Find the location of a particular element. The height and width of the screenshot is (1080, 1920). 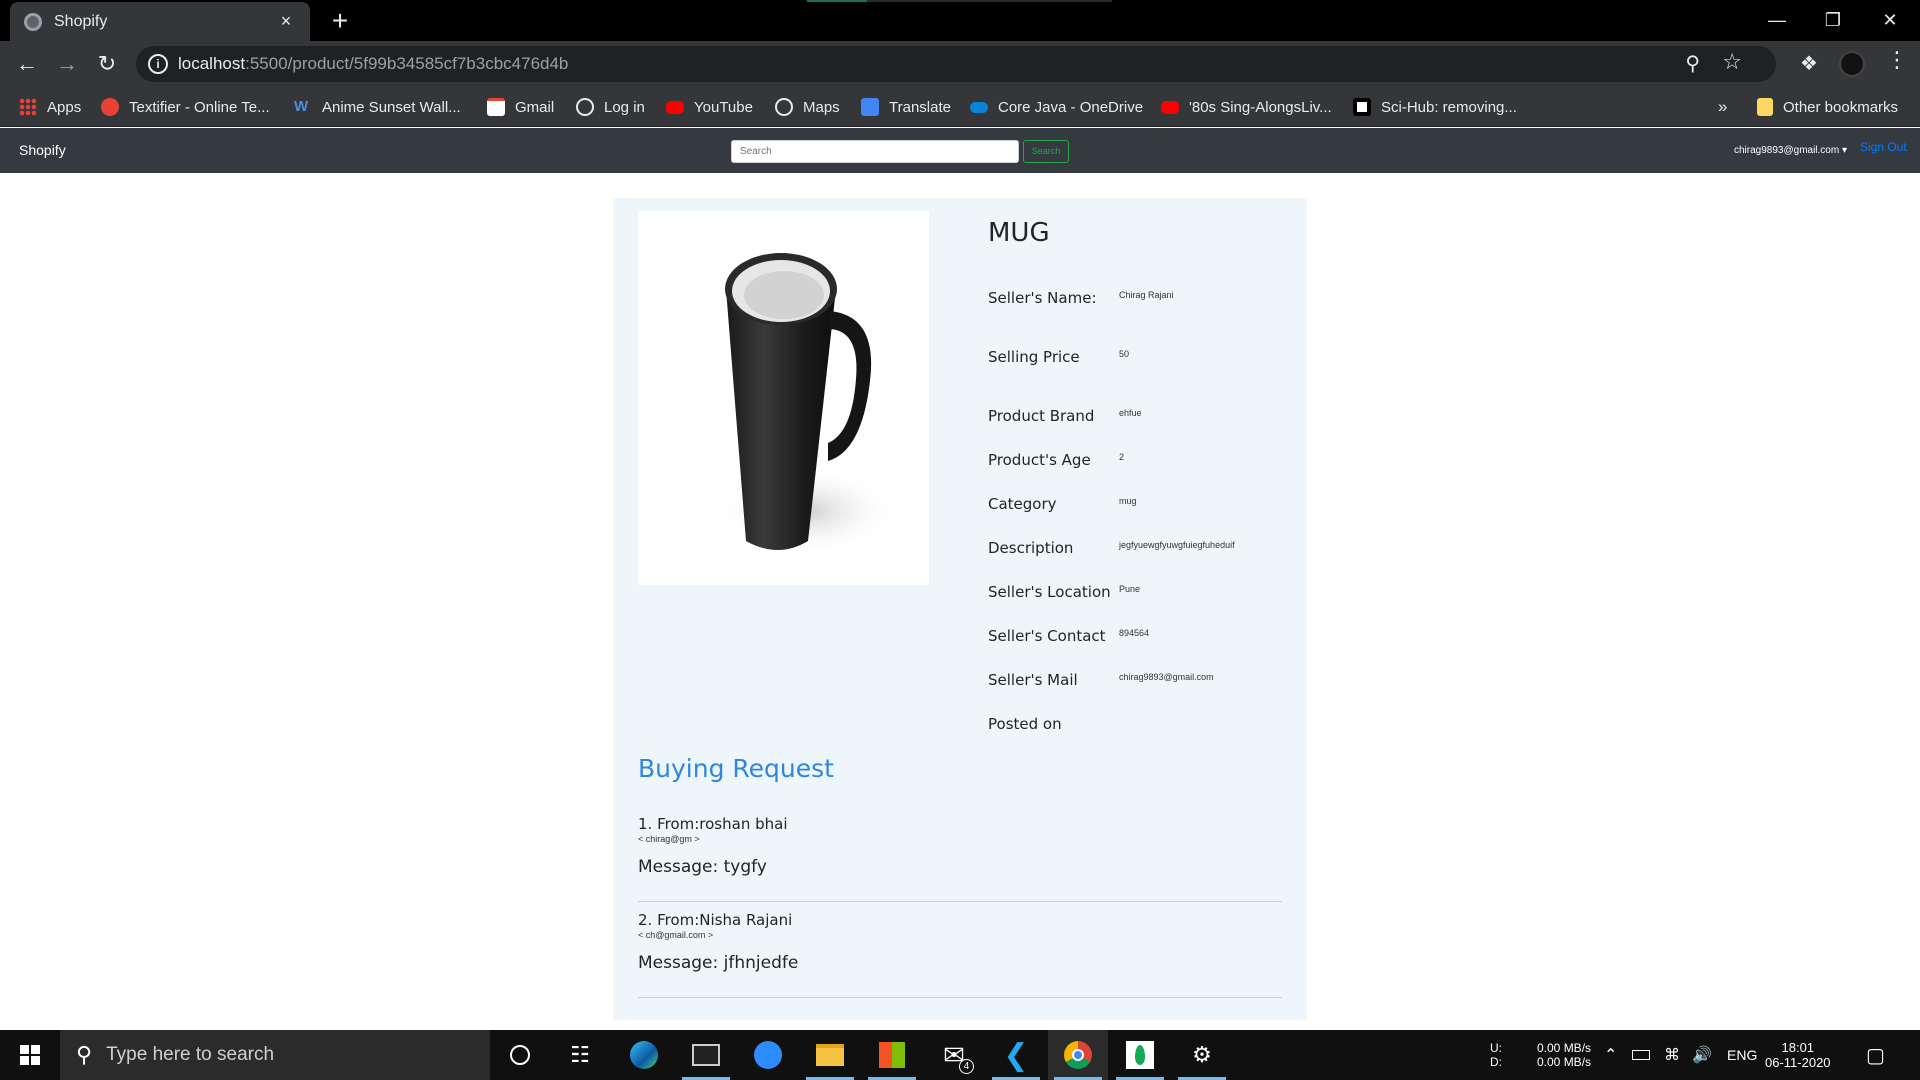

taskbar-search-box: ⚲ Type here to search is located at coordinates (275, 1055).